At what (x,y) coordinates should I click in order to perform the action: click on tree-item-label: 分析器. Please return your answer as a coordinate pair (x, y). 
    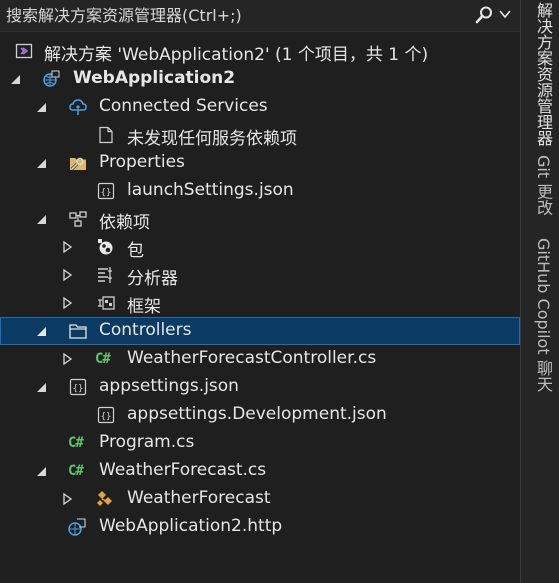
    Looking at the image, I should click on (152, 279).